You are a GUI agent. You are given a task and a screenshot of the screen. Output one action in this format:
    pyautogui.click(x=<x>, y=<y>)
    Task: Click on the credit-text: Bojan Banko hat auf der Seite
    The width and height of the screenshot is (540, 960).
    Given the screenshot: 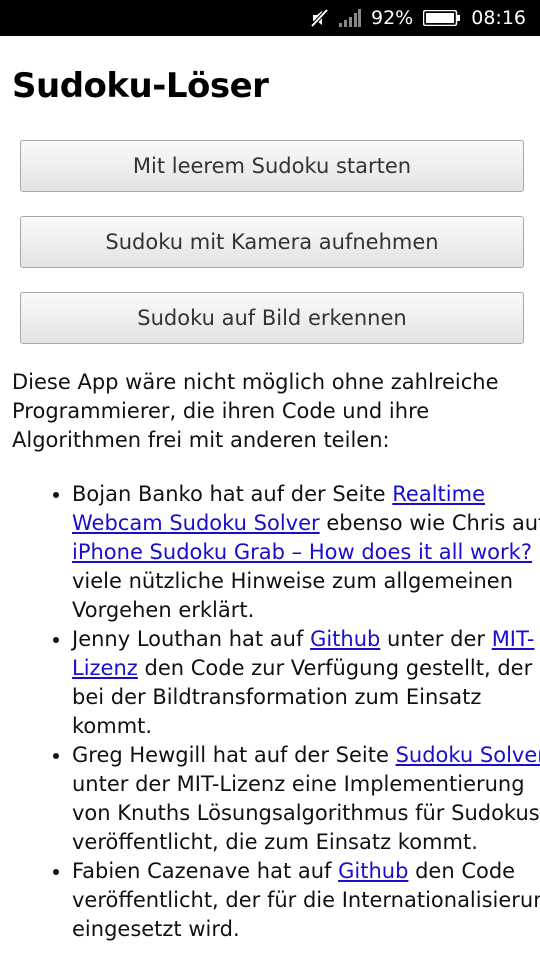 What is the action you would take?
    pyautogui.click(x=232, y=494)
    